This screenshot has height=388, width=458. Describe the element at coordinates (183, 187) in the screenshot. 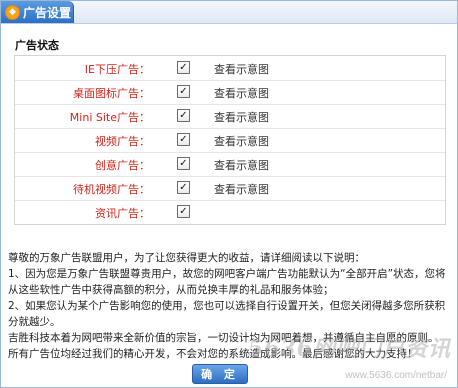

I see `standby-video-checkbox: ✓` at that location.